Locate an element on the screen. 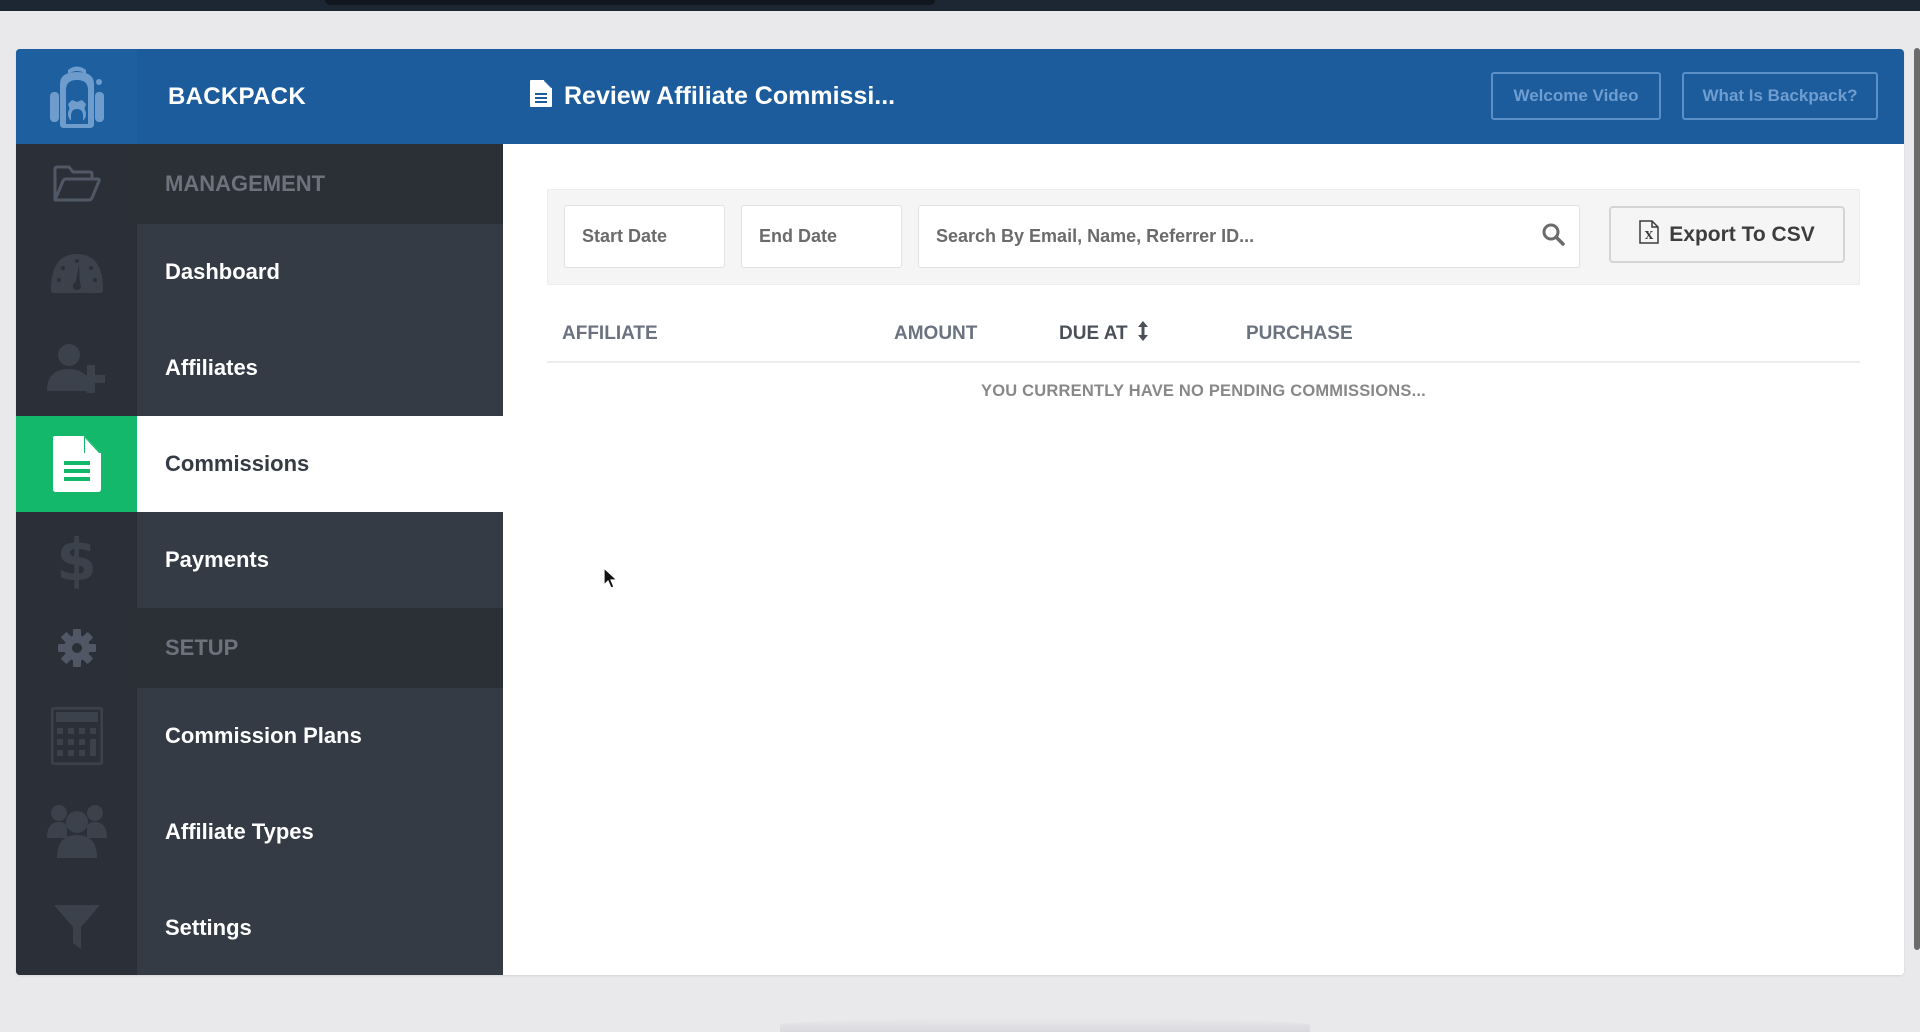 This screenshot has width=1920, height=1032. export-csv-button: X Export To CSV is located at coordinates (1727, 234).